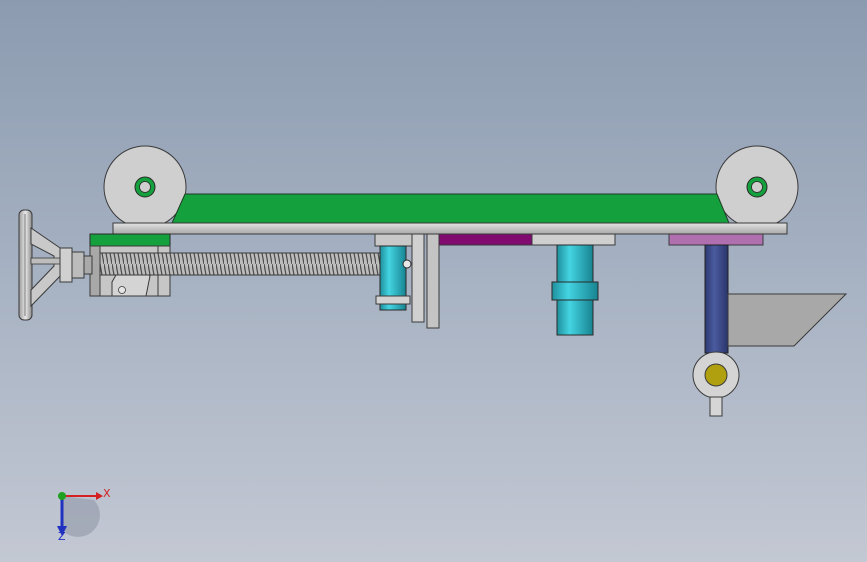 The image size is (867, 562). I want to click on lead-screw, so click(242, 264).